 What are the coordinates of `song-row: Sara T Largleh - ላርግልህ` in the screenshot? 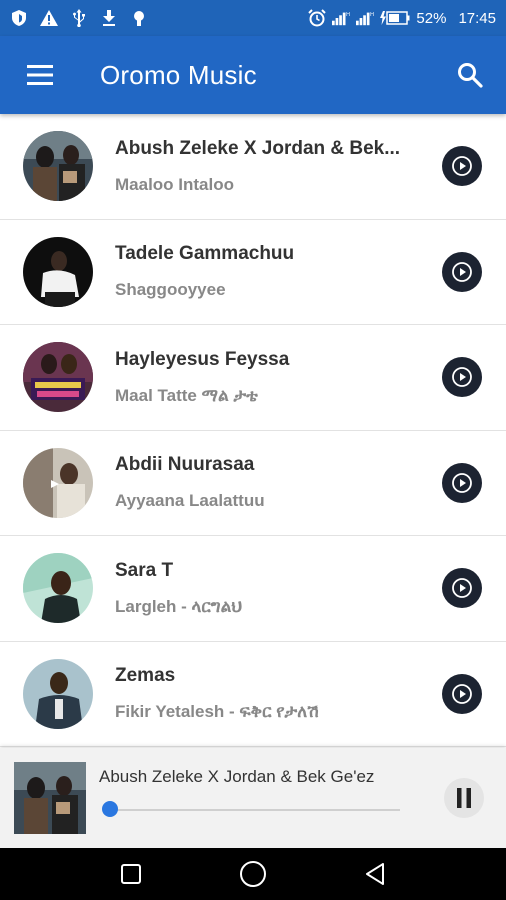 It's located at (253, 589).